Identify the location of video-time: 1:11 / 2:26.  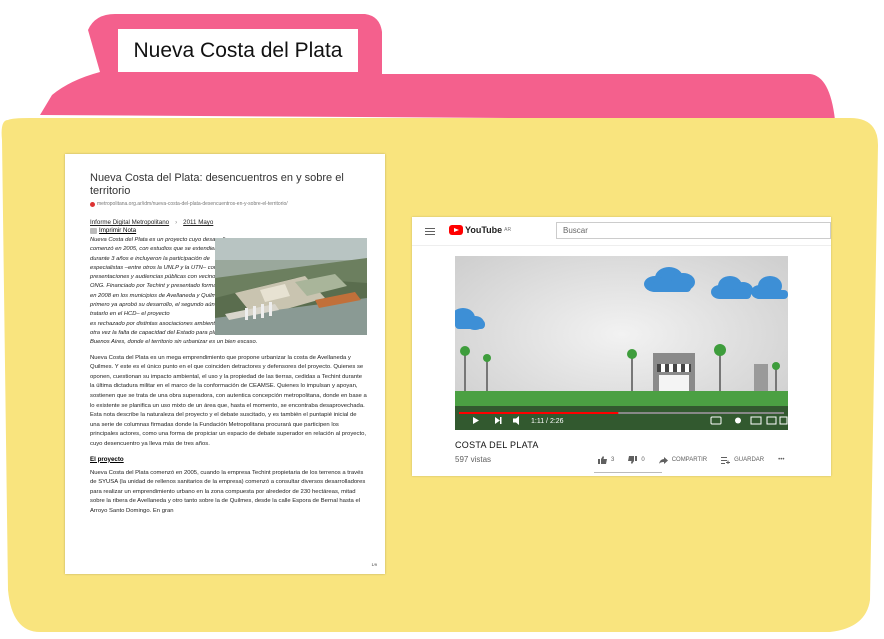
(547, 421).